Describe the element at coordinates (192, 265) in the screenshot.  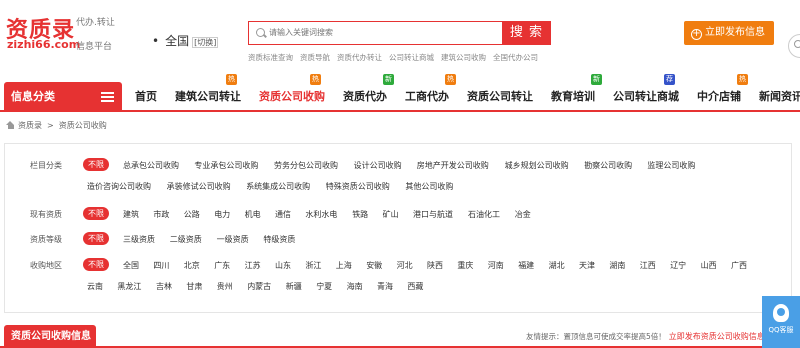
I see `filter-option: 北京` at that location.